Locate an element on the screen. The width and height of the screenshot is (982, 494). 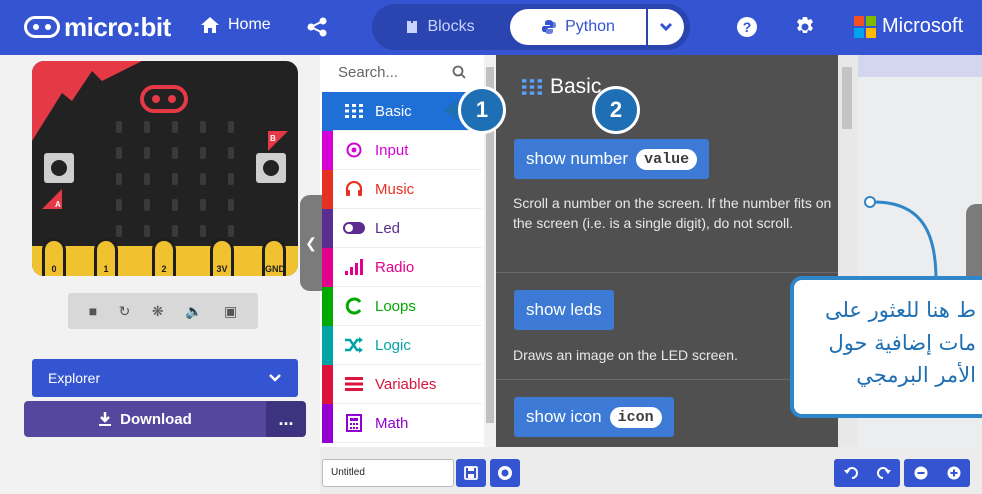
project-name-input: Untitled is located at coordinates (388, 473).